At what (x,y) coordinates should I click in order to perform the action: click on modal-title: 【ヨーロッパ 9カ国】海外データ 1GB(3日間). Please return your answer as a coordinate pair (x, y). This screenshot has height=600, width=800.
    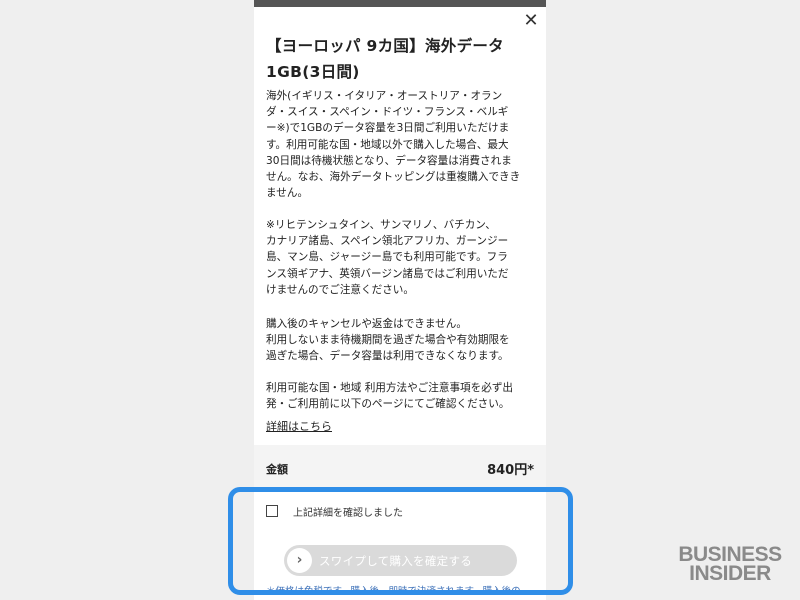
    Looking at the image, I should click on (385, 59).